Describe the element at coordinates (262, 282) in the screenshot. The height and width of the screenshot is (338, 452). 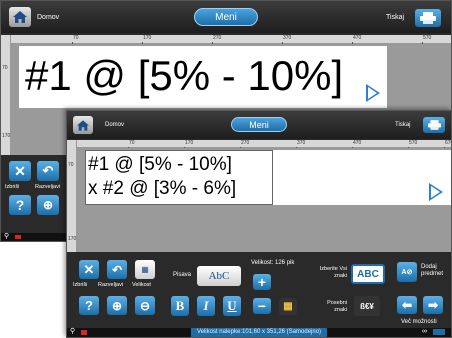
I see `increase-size-button: +` at that location.